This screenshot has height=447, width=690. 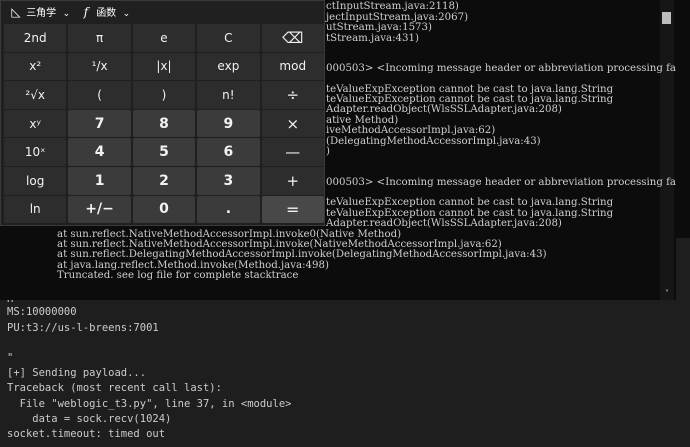 What do you see at coordinates (35, 66) in the screenshot?
I see `square-button: x²` at bounding box center [35, 66].